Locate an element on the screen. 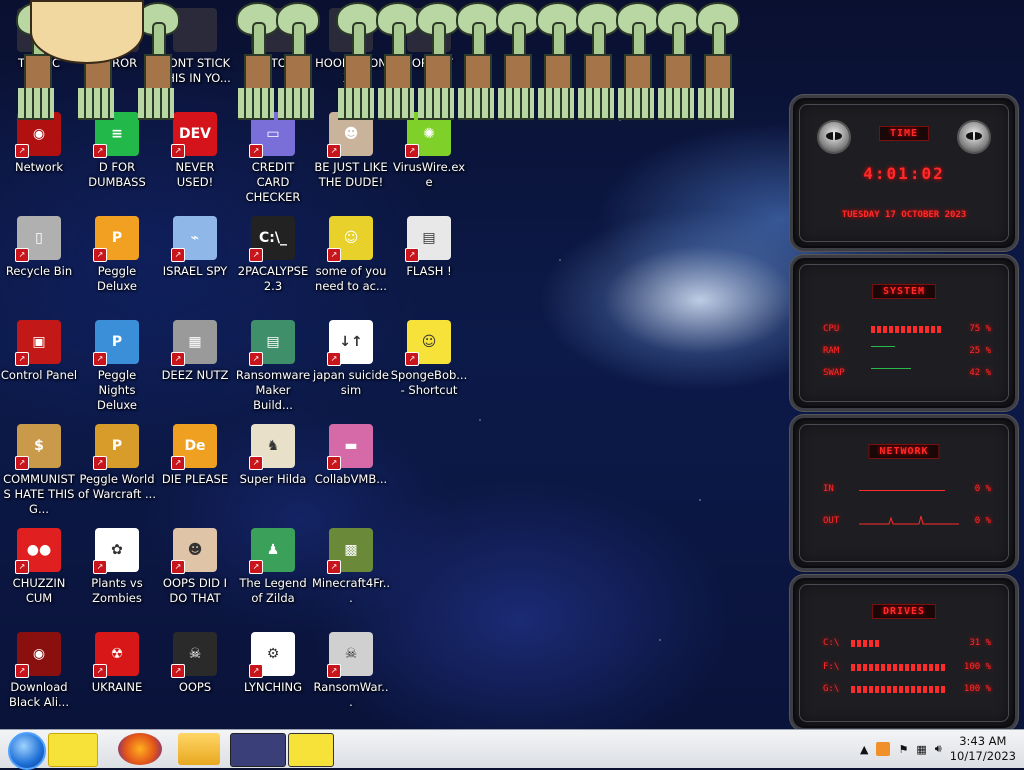 The height and width of the screenshot is (770, 1024). desktop-icon-never-used: DEV ↗ NEVER USED! is located at coordinates (195, 151).